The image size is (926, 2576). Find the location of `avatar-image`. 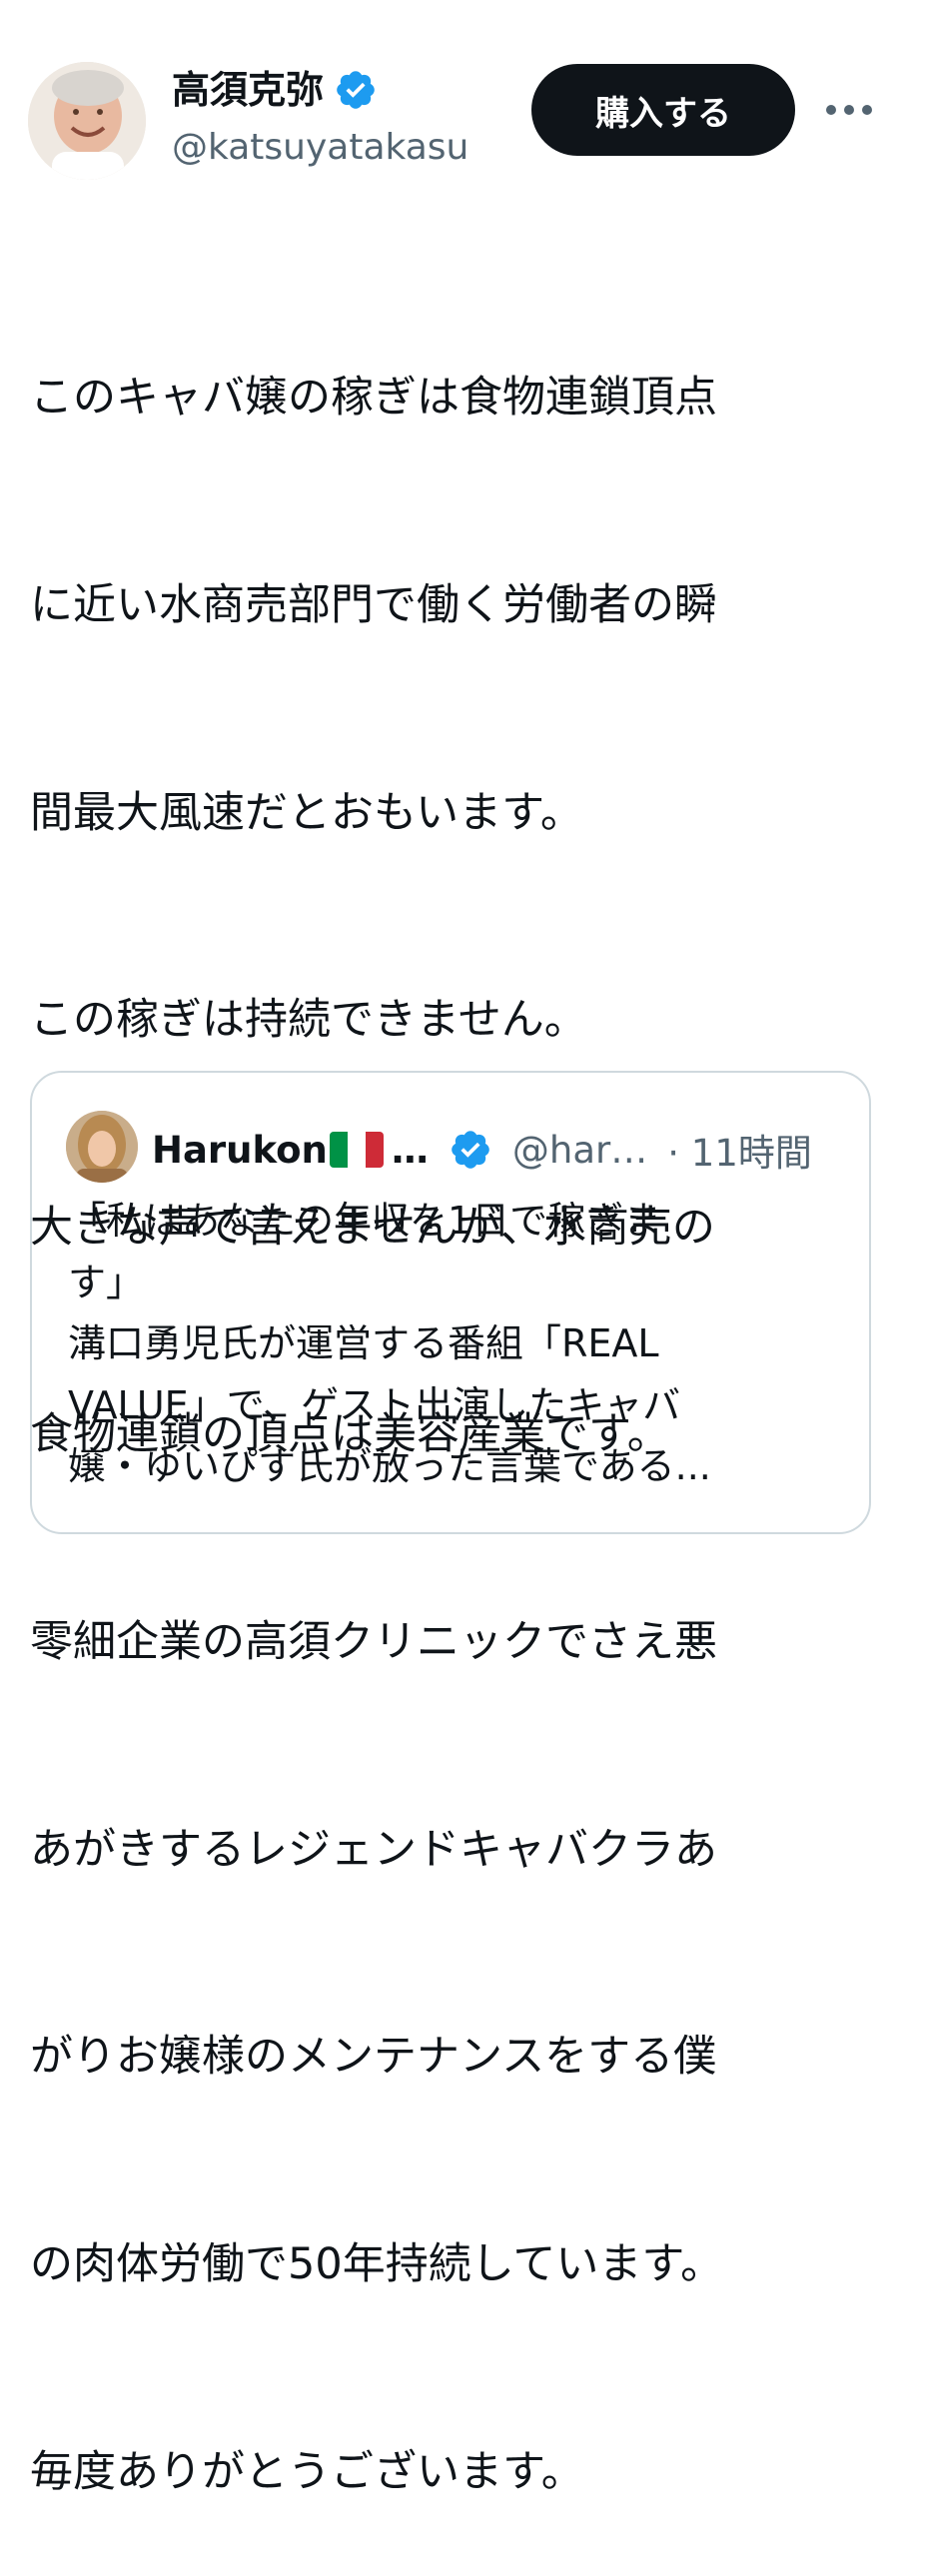

avatar-image is located at coordinates (87, 121).